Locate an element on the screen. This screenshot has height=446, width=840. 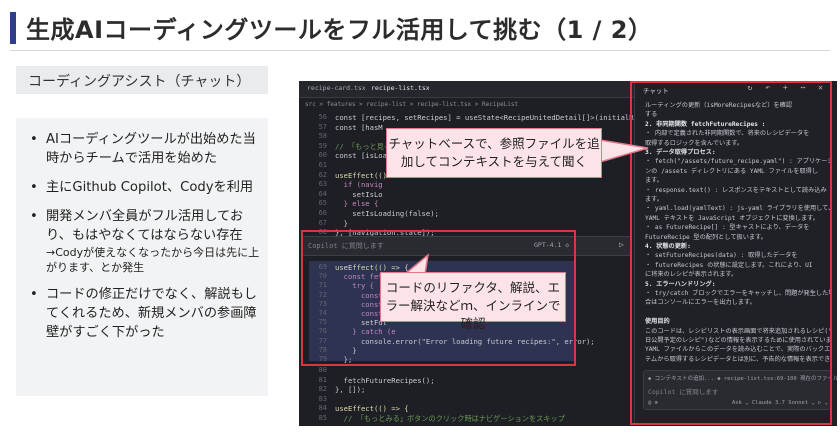
bullet-item: 主にGithub Copilot、Codyを利用 is located at coordinates (143, 187).